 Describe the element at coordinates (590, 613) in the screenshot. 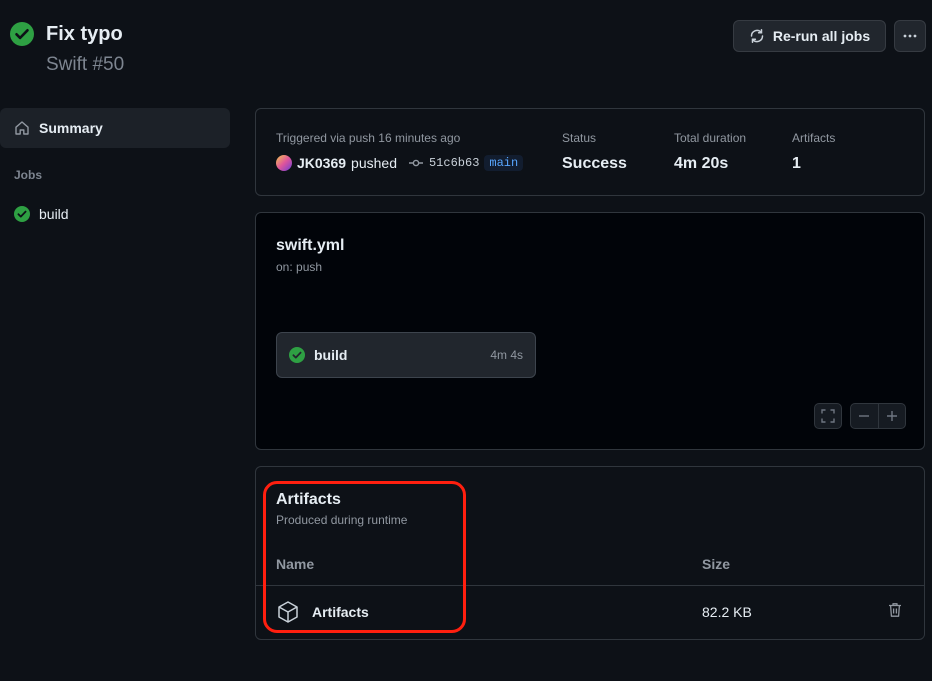

I see `table-row: Artifacts 82.2 KB` at that location.